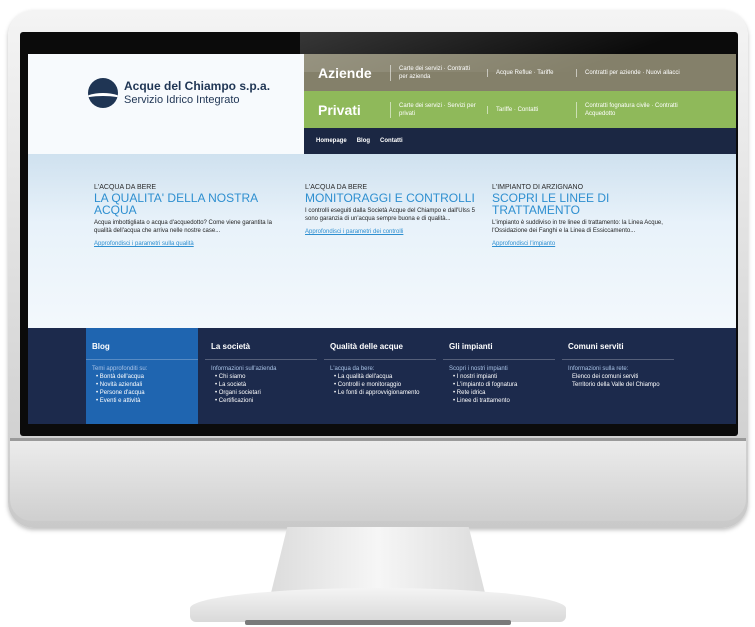 The height and width of the screenshot is (627, 755). I want to click on water-drop-logo-icon, so click(103, 93).